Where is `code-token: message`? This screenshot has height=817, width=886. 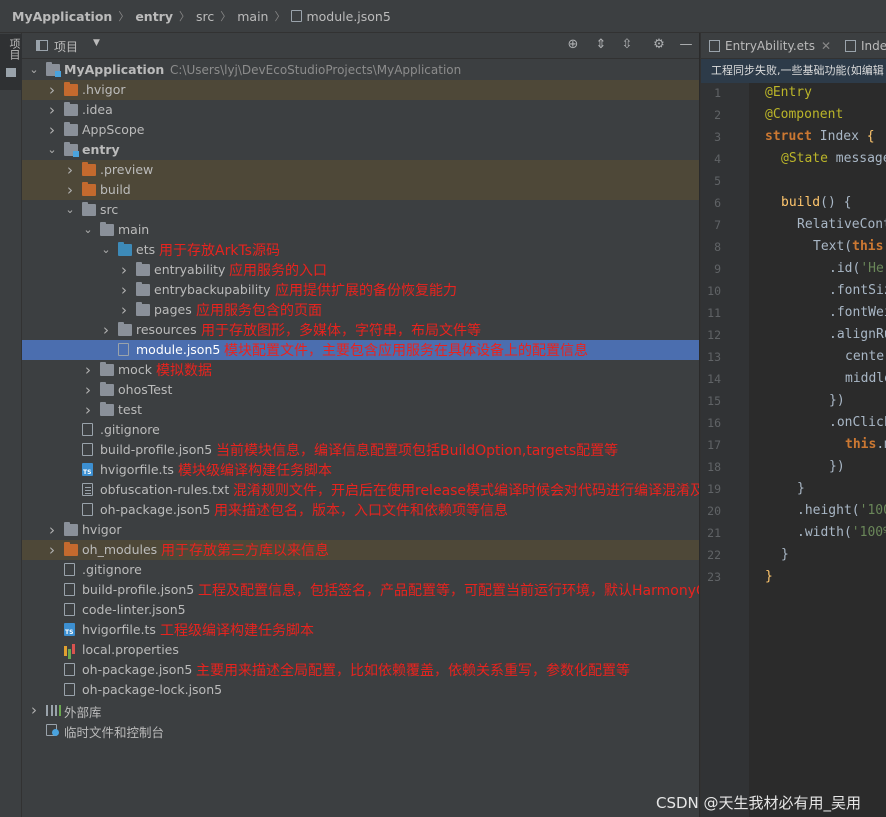
code-token: message is located at coordinates (860, 158).